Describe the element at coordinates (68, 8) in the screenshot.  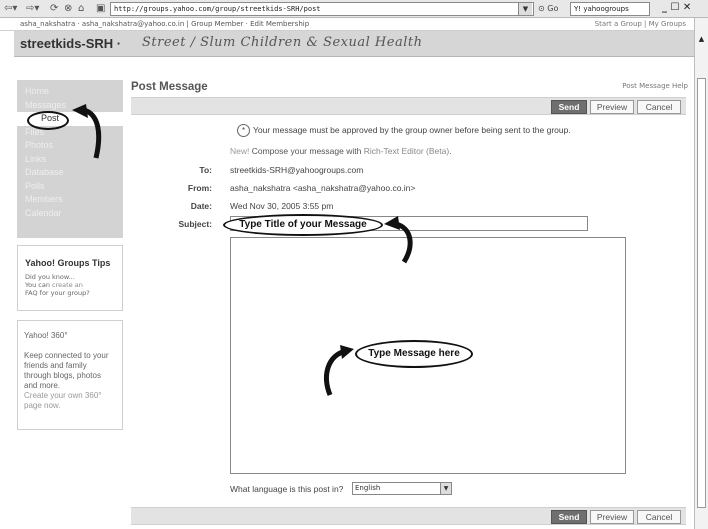
I see `stop-icon: ⊗` at that location.